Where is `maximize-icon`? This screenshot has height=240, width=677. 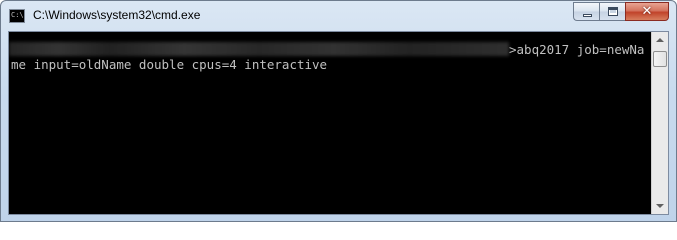 maximize-icon is located at coordinates (613, 11).